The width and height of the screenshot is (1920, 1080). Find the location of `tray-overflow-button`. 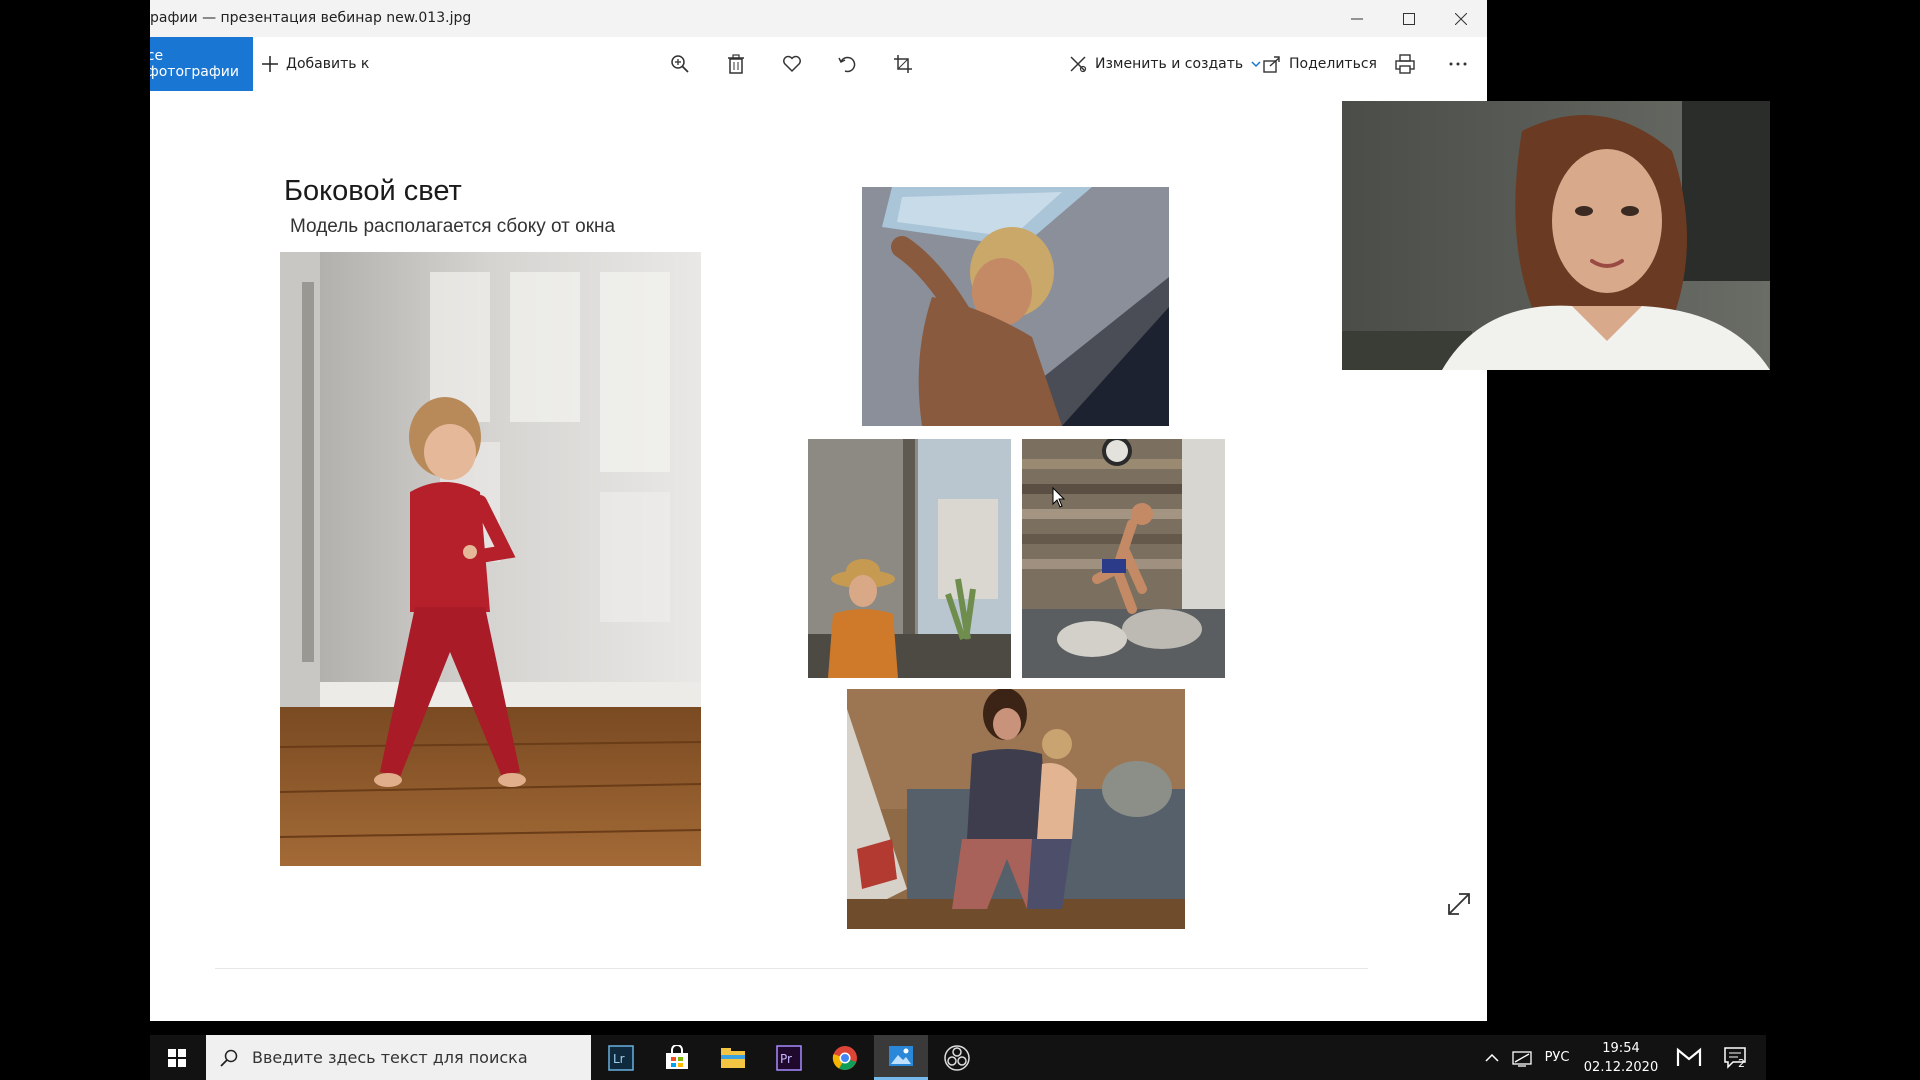

tray-overflow-button is located at coordinates (1492, 1057).